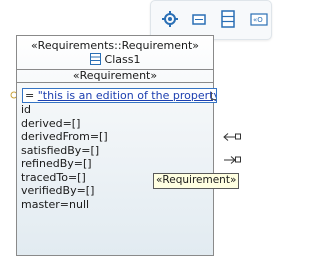 This screenshot has height=262, width=320. Describe the element at coordinates (95, 61) in the screenshot. I see `class-icon` at that location.